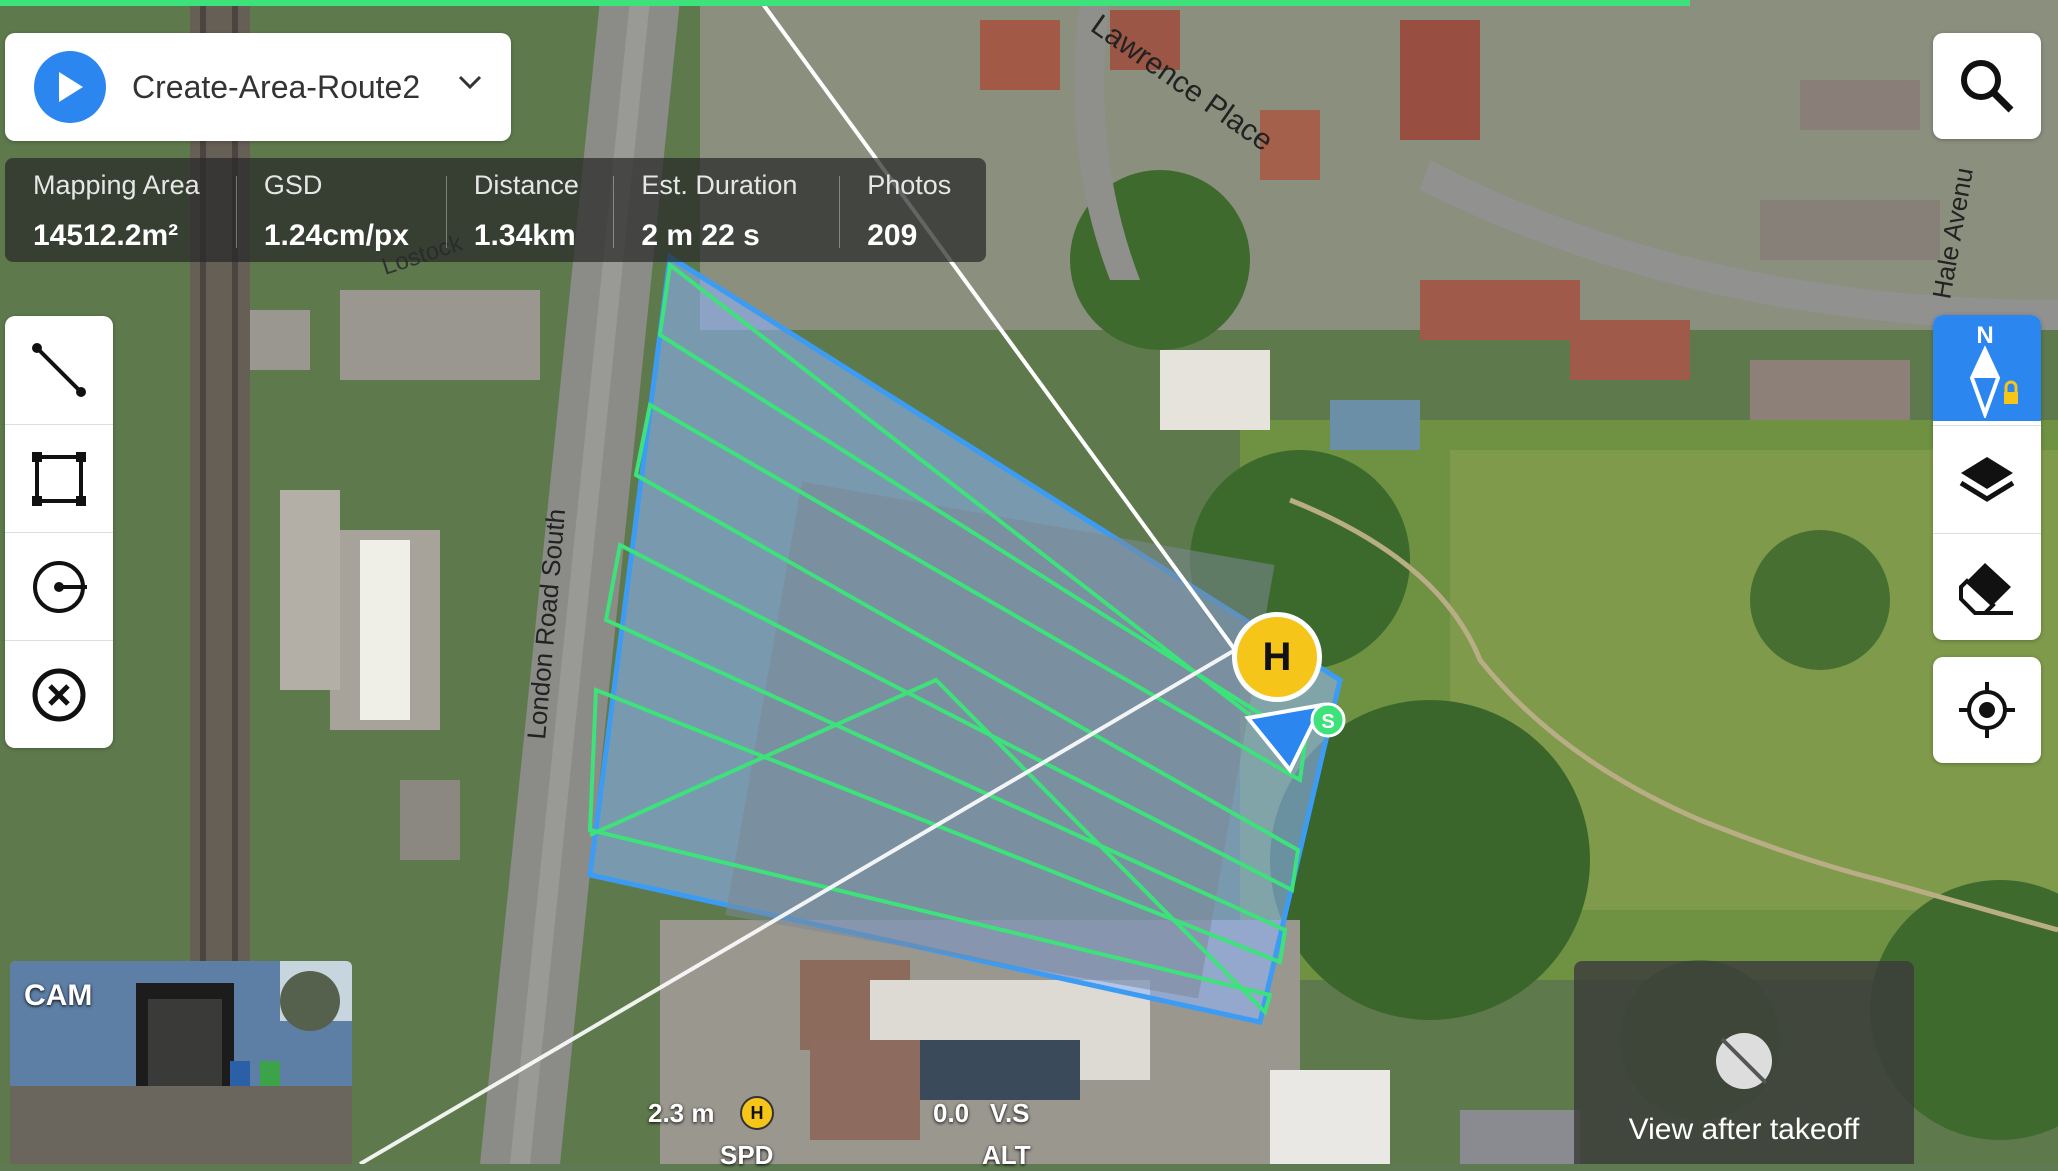  I want to click on spd-label: SPD, so click(747, 1155).